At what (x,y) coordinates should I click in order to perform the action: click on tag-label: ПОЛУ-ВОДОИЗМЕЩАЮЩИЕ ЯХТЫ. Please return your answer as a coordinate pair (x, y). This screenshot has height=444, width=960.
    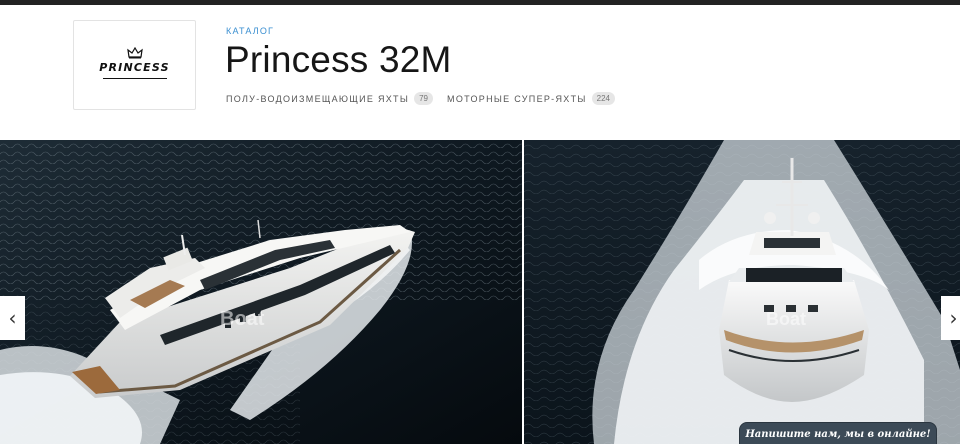
    Looking at the image, I should click on (318, 98).